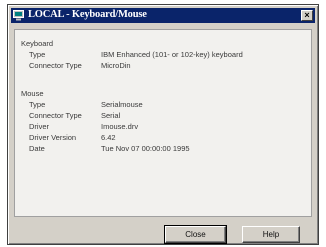  What do you see at coordinates (55, 65) in the screenshot?
I see `keyboard-connector-label: Connector Type` at bounding box center [55, 65].